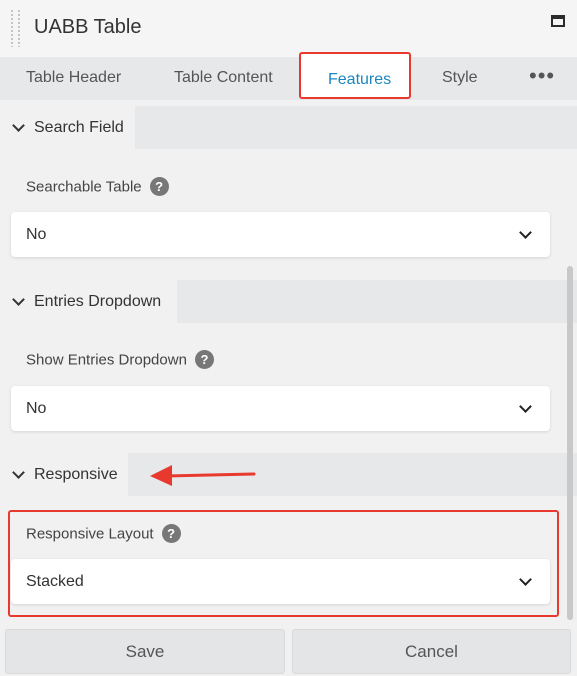  I want to click on section-toggle: Search Field, so click(67, 127).